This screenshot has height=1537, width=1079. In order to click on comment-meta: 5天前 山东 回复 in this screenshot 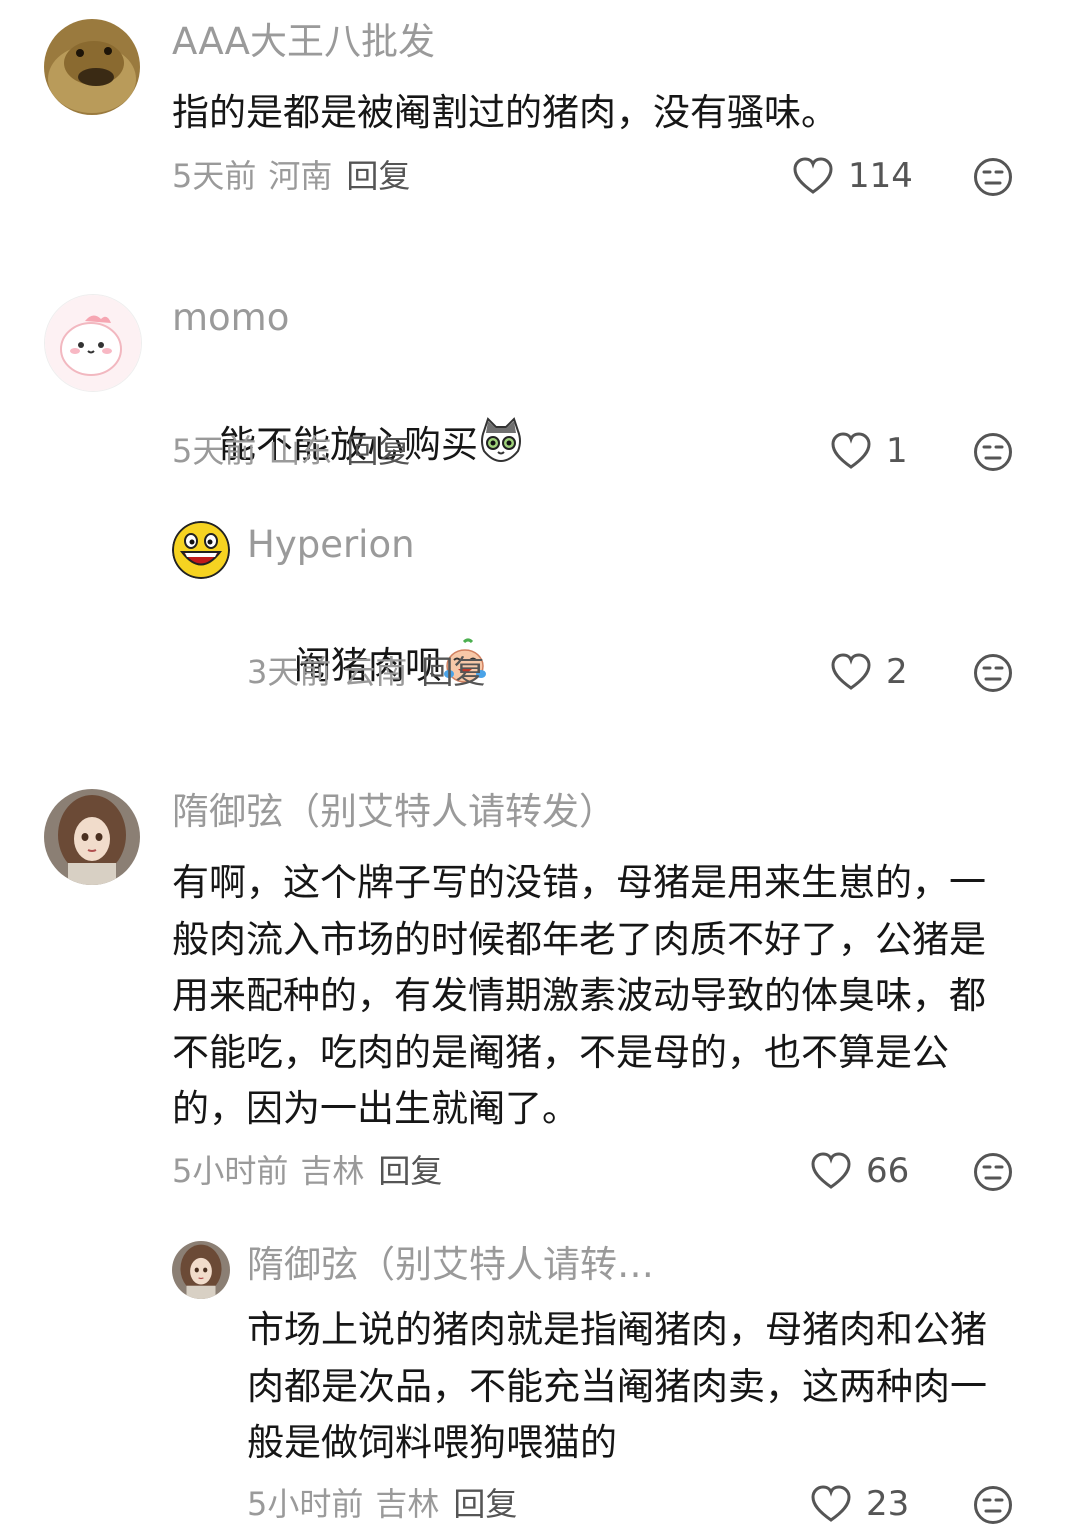, I will do `click(291, 451)`.